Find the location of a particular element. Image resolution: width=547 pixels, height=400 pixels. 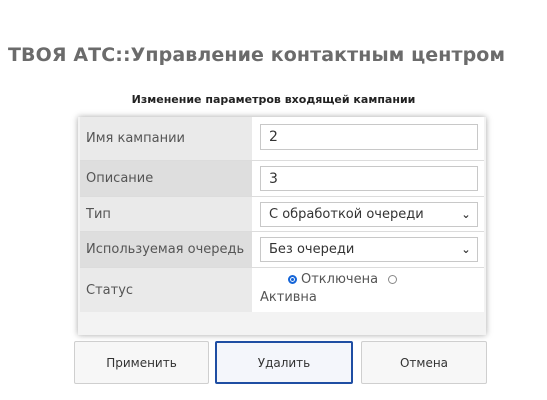

form-row-status: Статус Отключена Активна is located at coordinates (282, 290).